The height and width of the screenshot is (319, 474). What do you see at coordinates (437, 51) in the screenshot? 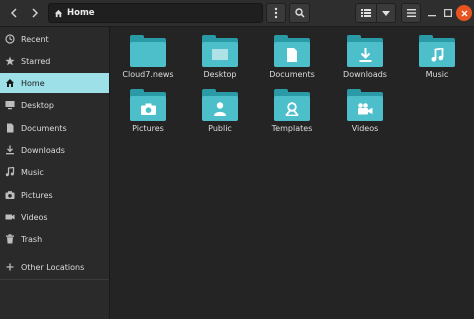
I see `music-folder-icon` at bounding box center [437, 51].